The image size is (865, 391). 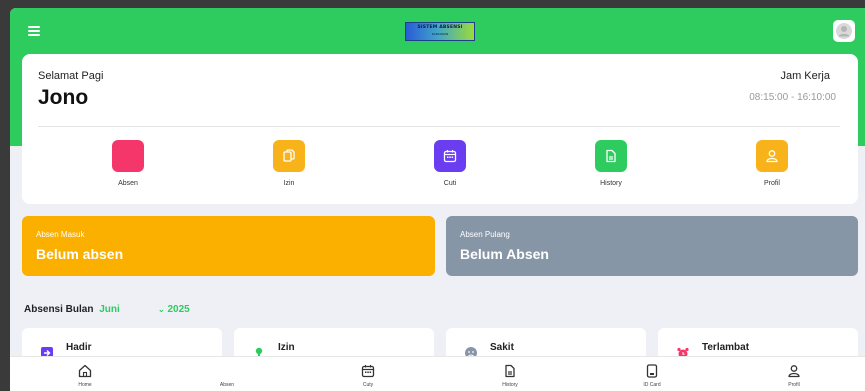 I want to click on nav-history: History, so click(x=510, y=375).